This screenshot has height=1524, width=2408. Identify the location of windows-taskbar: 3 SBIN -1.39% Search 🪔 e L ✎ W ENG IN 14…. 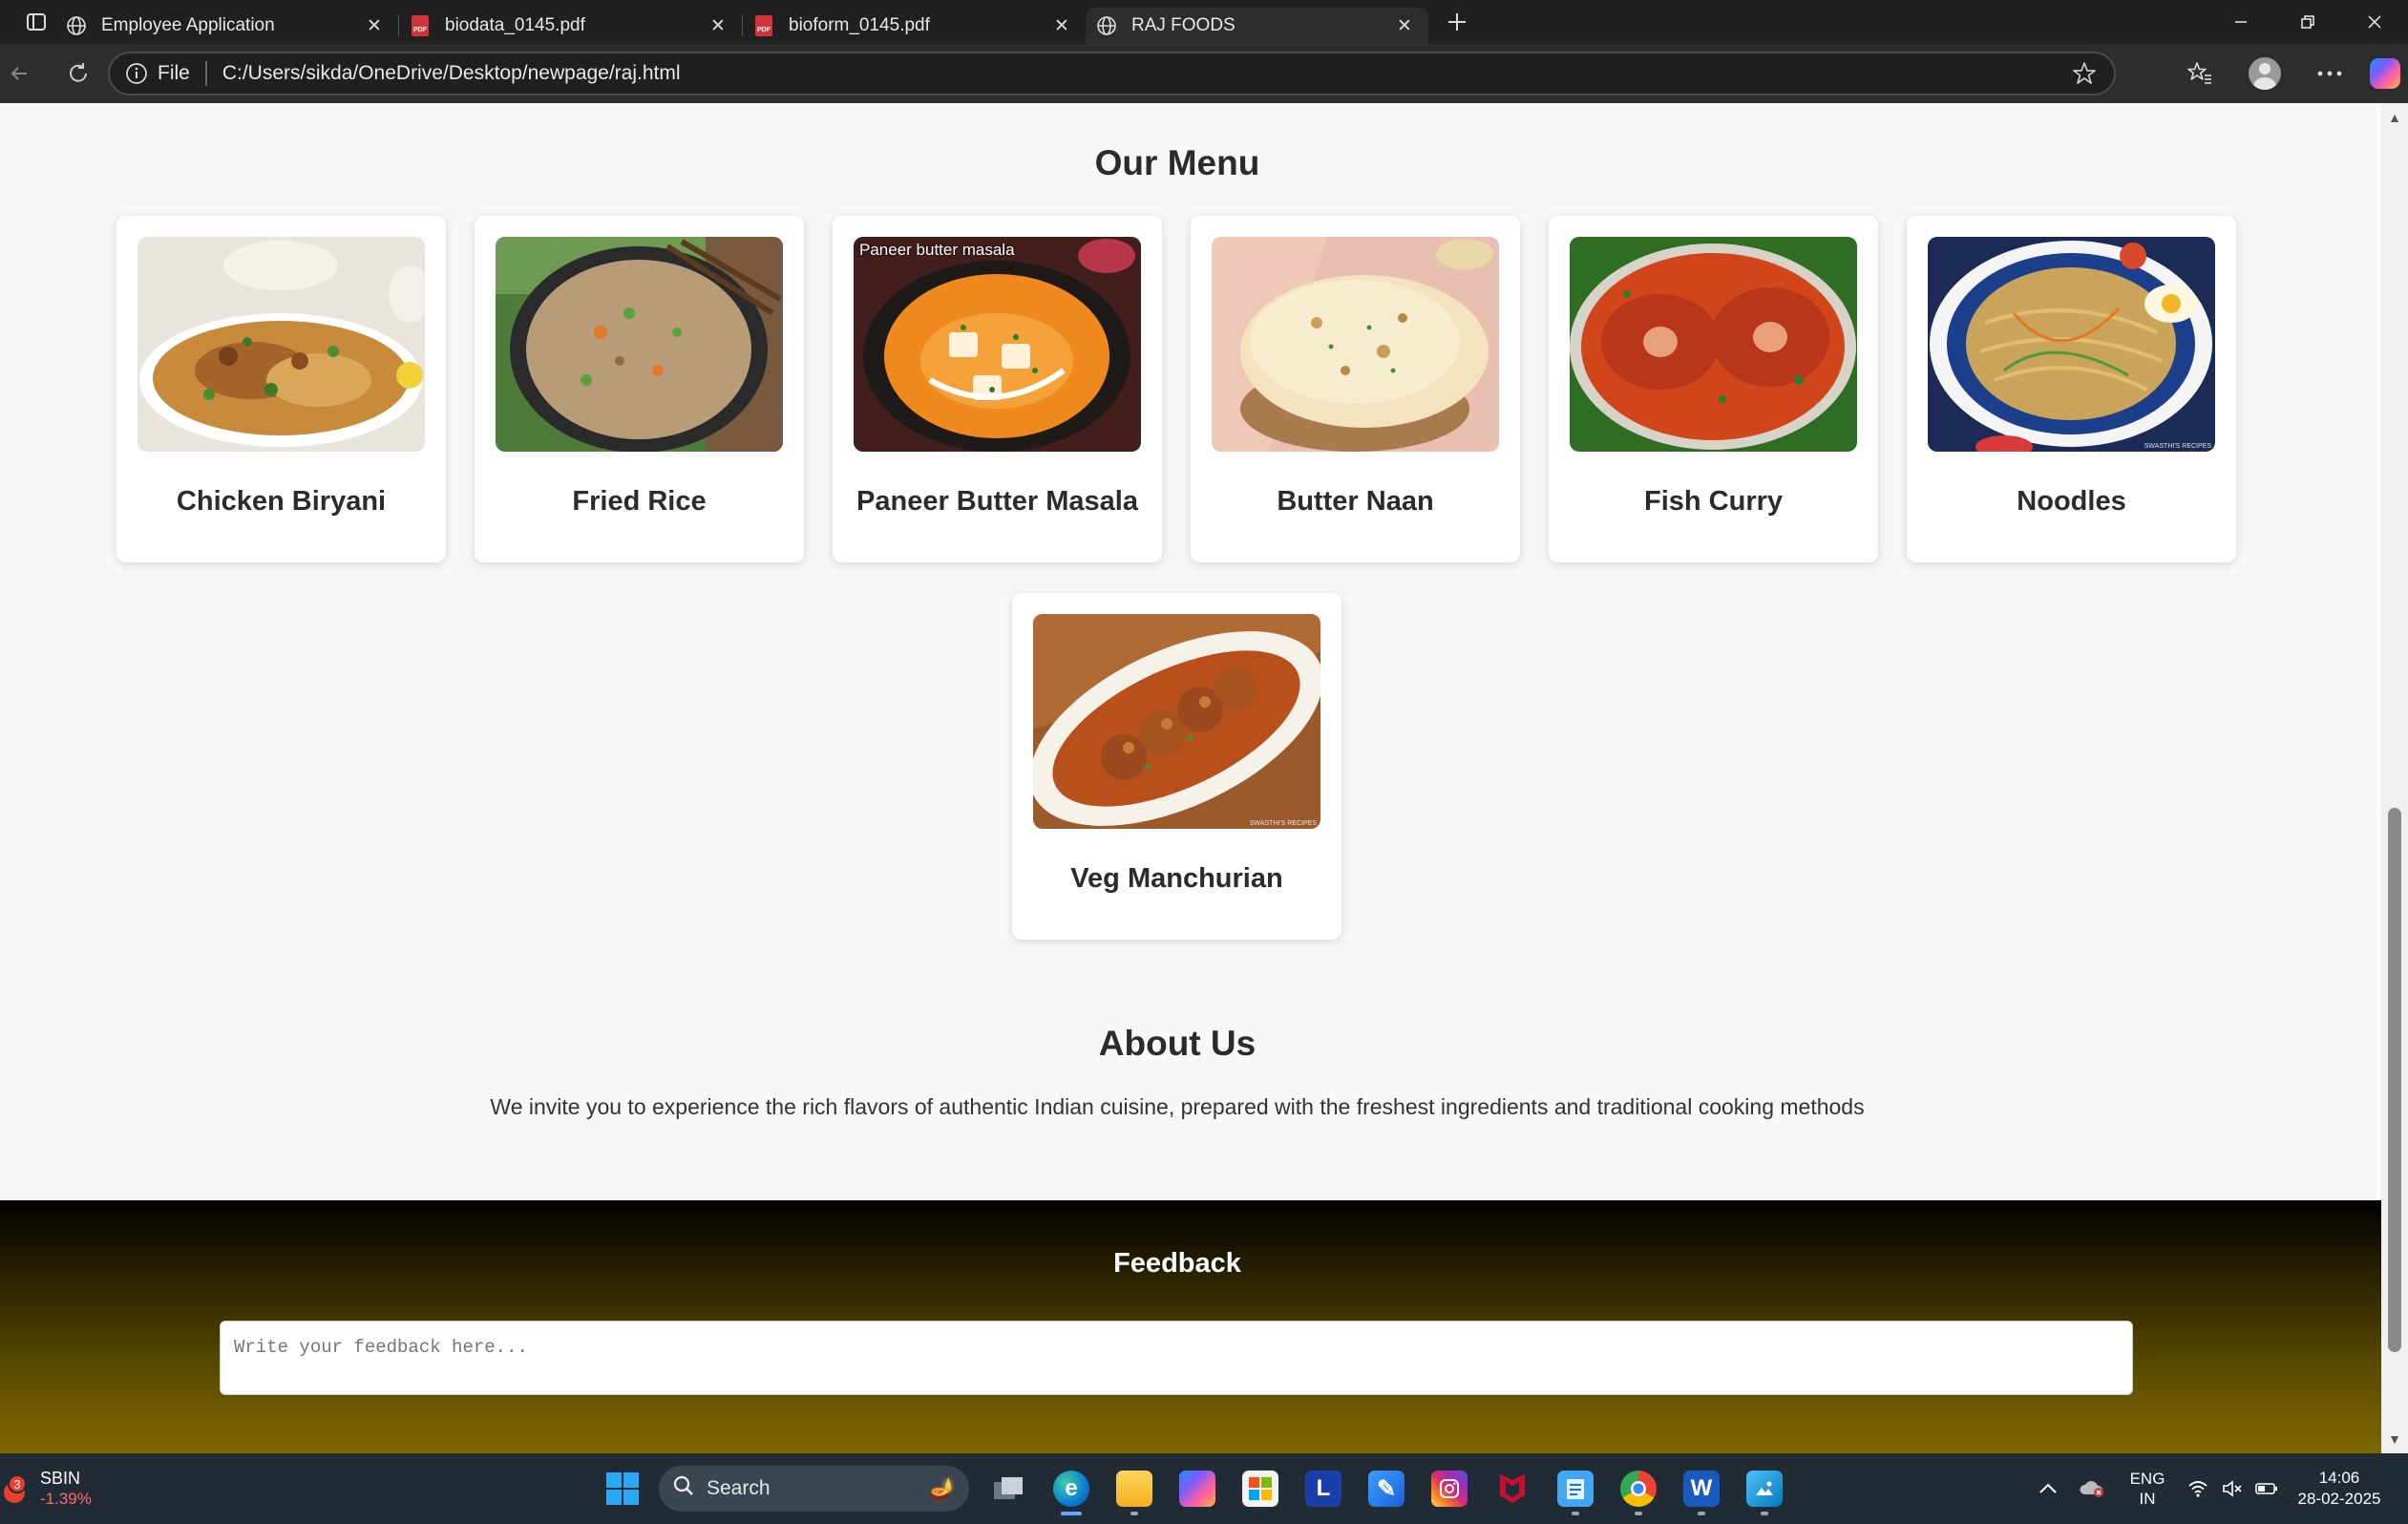
(1204, 1488).